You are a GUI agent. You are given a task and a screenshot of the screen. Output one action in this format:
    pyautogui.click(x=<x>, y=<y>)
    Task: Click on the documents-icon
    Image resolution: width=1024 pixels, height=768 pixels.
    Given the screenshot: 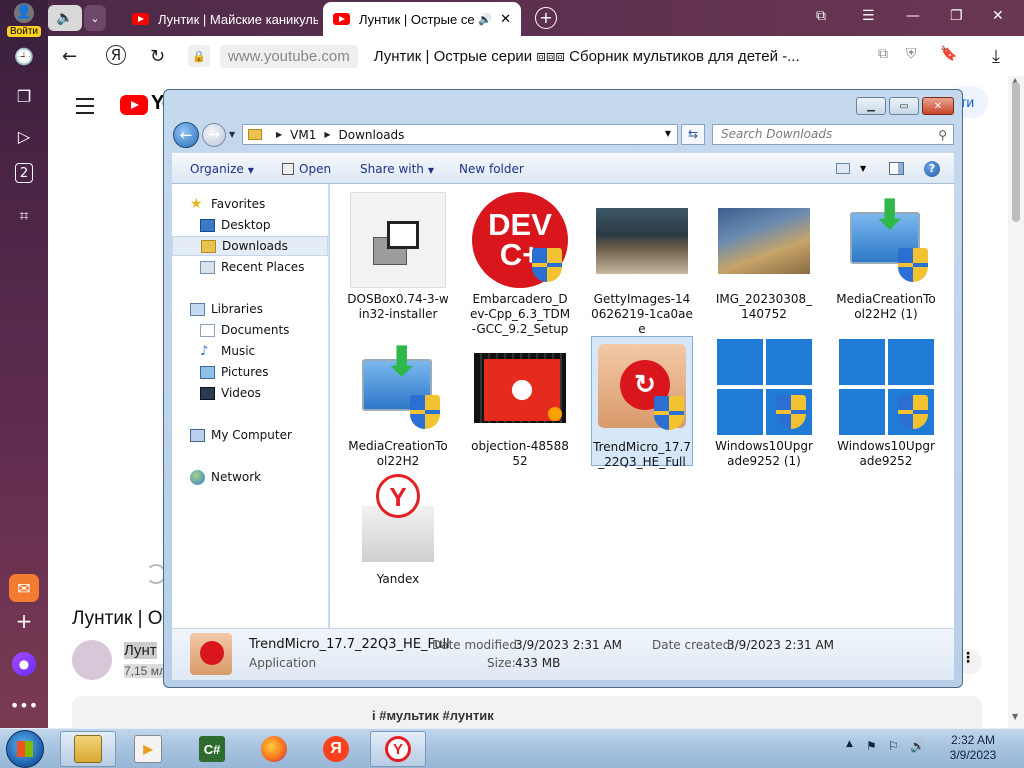 What is the action you would take?
    pyautogui.click(x=207, y=330)
    